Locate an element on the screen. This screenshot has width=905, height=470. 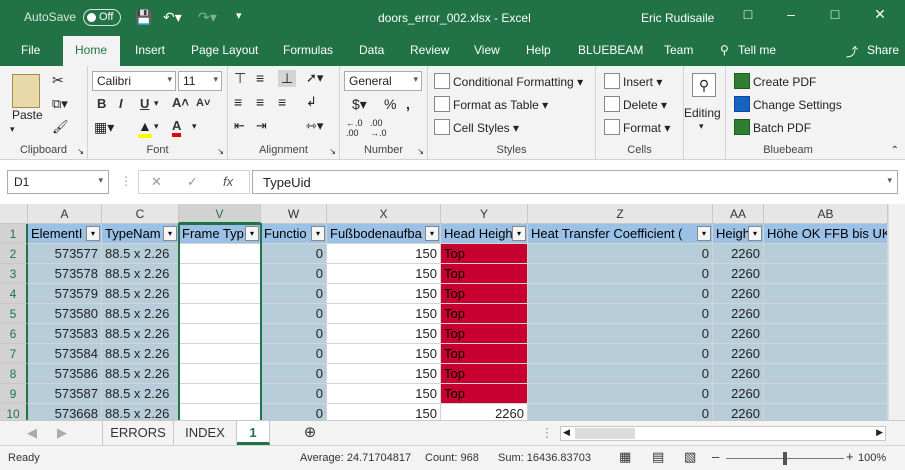
table-cell: 573578 is located at coordinates (65, 274).